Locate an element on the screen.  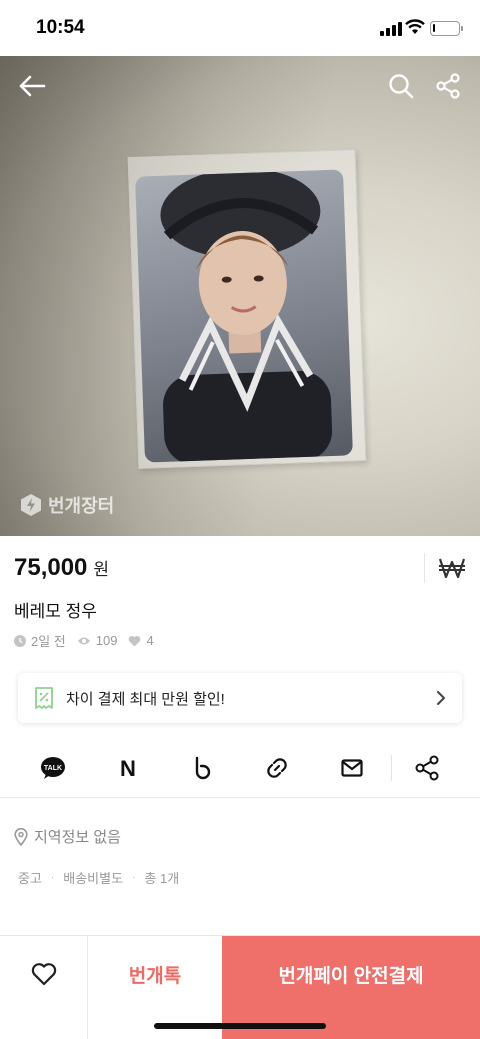
search-icon is located at coordinates (401, 86).